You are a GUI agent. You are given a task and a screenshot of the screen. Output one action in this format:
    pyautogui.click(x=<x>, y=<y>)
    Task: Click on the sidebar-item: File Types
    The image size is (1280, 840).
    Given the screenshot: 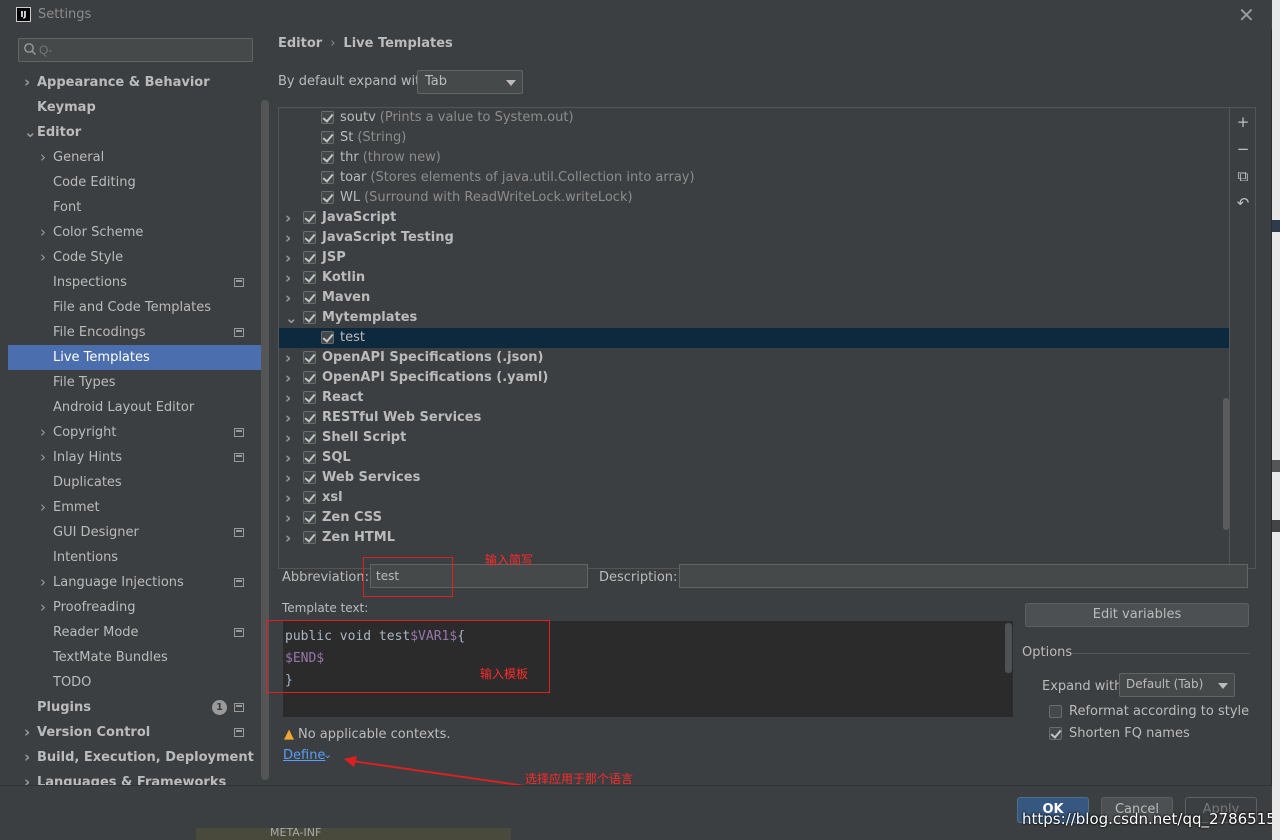 What is the action you would take?
    pyautogui.click(x=134, y=382)
    